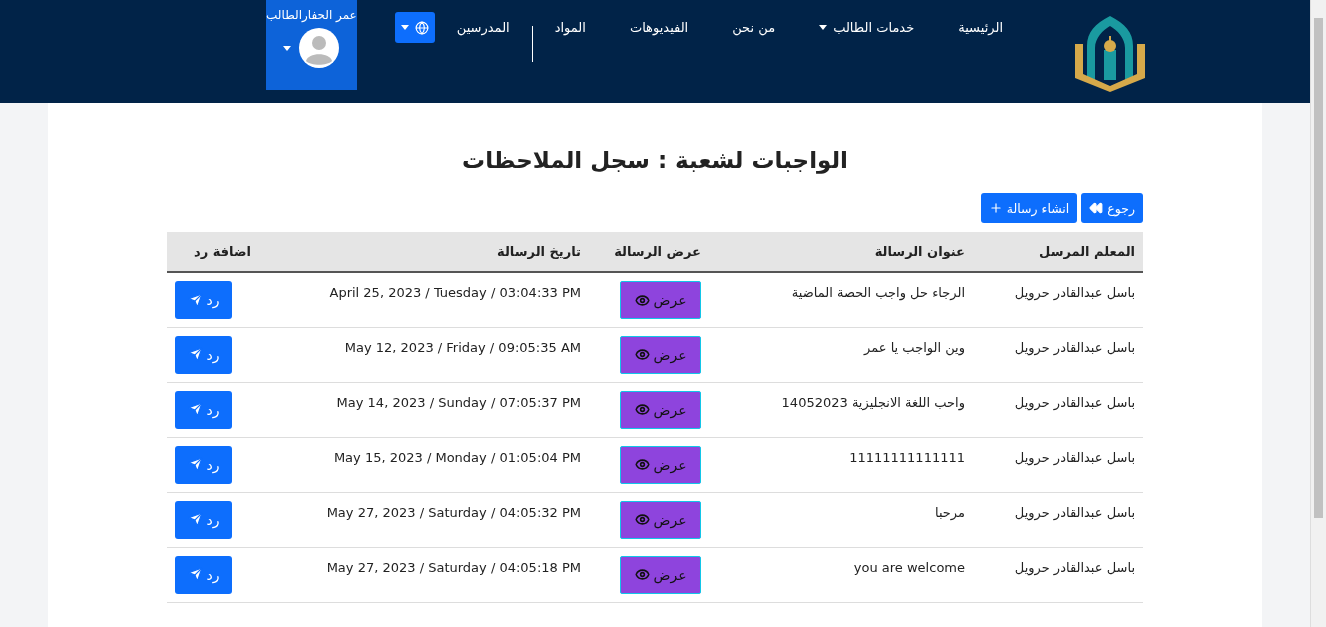 This screenshot has height=627, width=1326. I want to click on nav-link: خدمات الطالب, so click(867, 27).